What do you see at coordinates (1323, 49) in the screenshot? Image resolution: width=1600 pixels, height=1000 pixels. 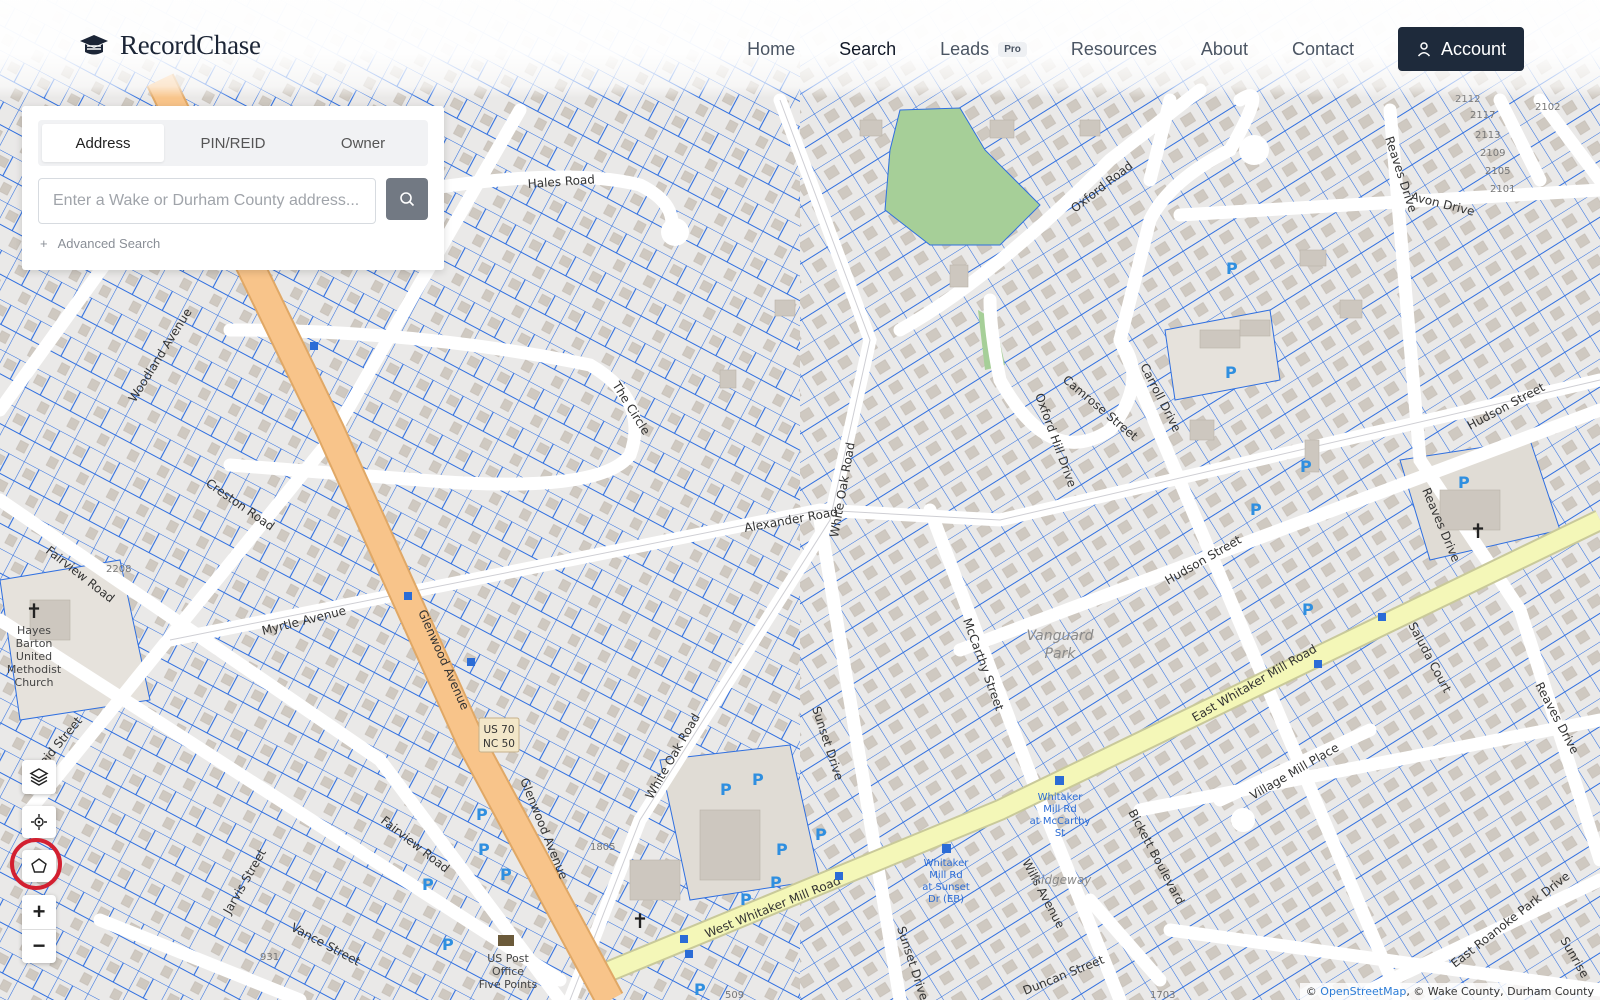 I see `nav-contact: Contact` at bounding box center [1323, 49].